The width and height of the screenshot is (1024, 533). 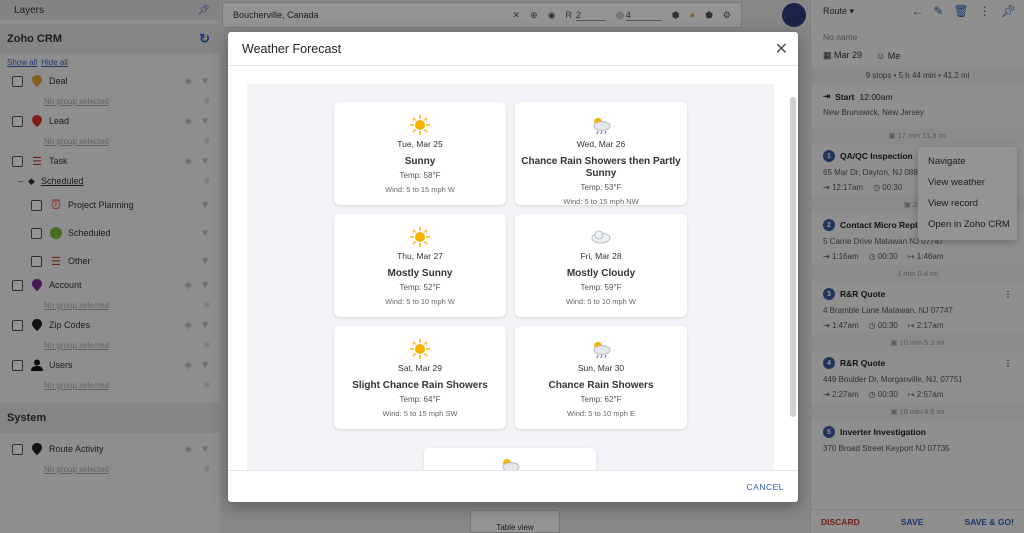 What do you see at coordinates (420, 273) in the screenshot?
I see `forecast-condition: Mostly Sunny` at bounding box center [420, 273].